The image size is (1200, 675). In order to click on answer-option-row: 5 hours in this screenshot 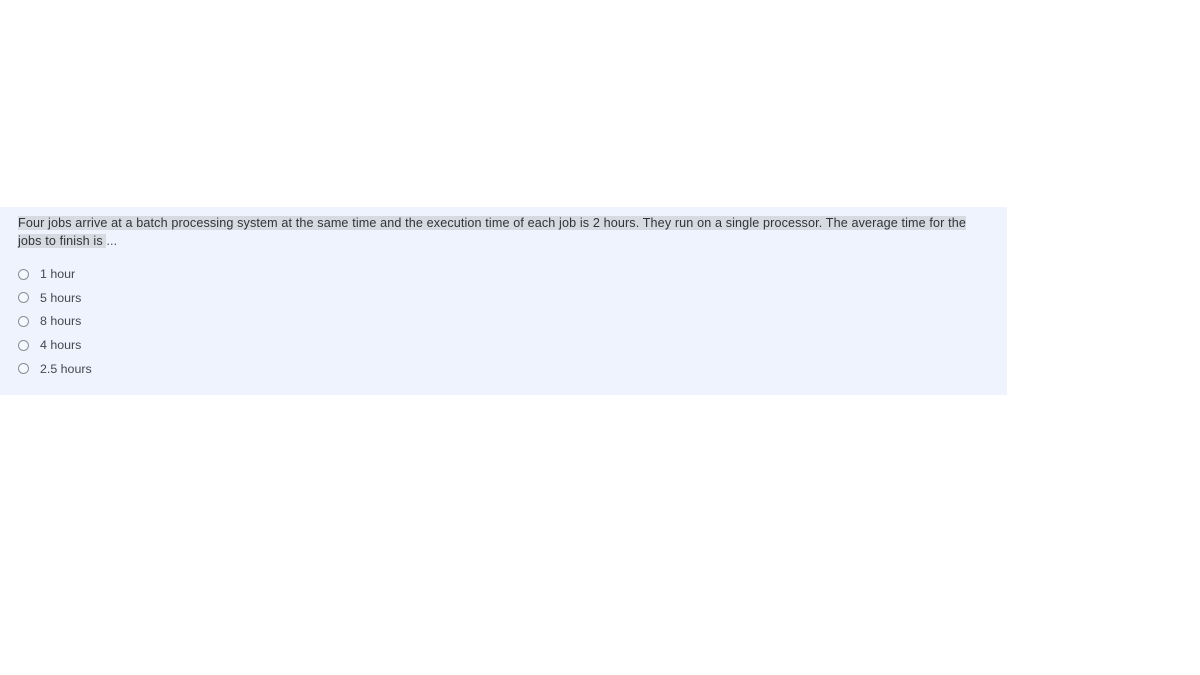, I will do `click(505, 298)`.